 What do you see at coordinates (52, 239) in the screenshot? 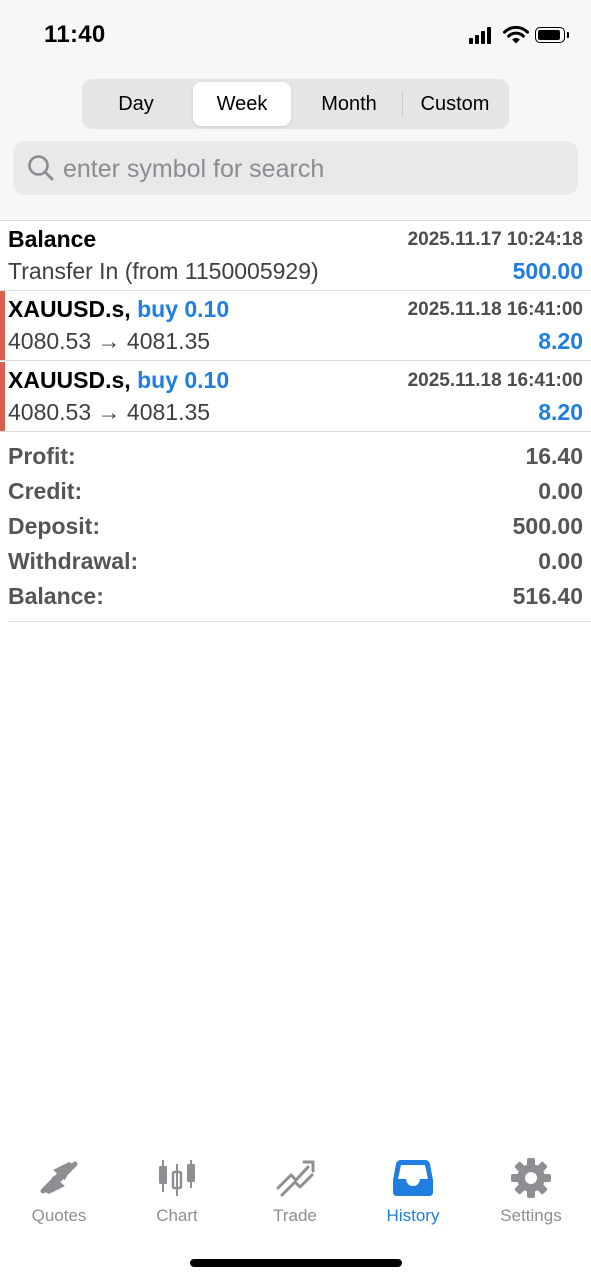
I see `row-title: Balance` at bounding box center [52, 239].